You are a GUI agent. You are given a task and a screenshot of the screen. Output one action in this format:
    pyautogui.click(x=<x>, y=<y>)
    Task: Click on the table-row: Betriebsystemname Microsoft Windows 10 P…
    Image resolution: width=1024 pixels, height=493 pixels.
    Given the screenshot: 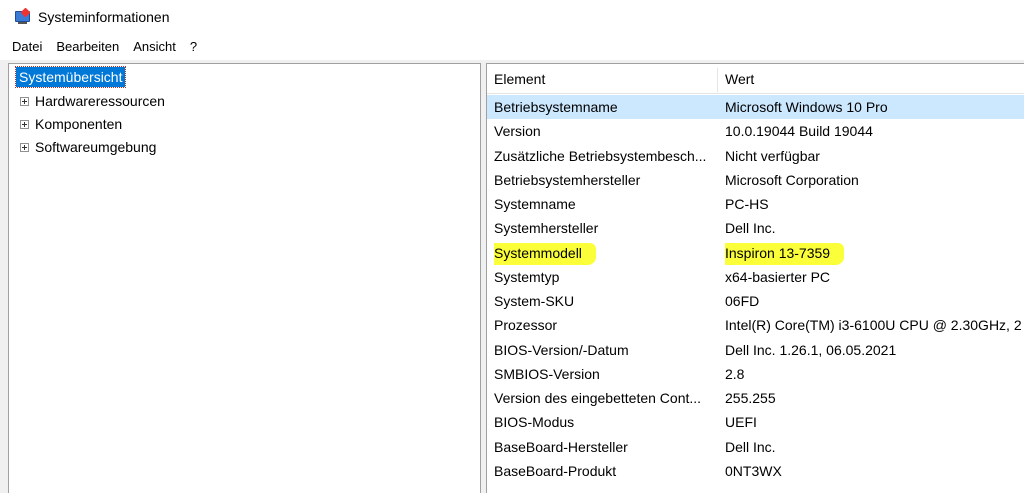 What is the action you would take?
    pyautogui.click(x=755, y=107)
    